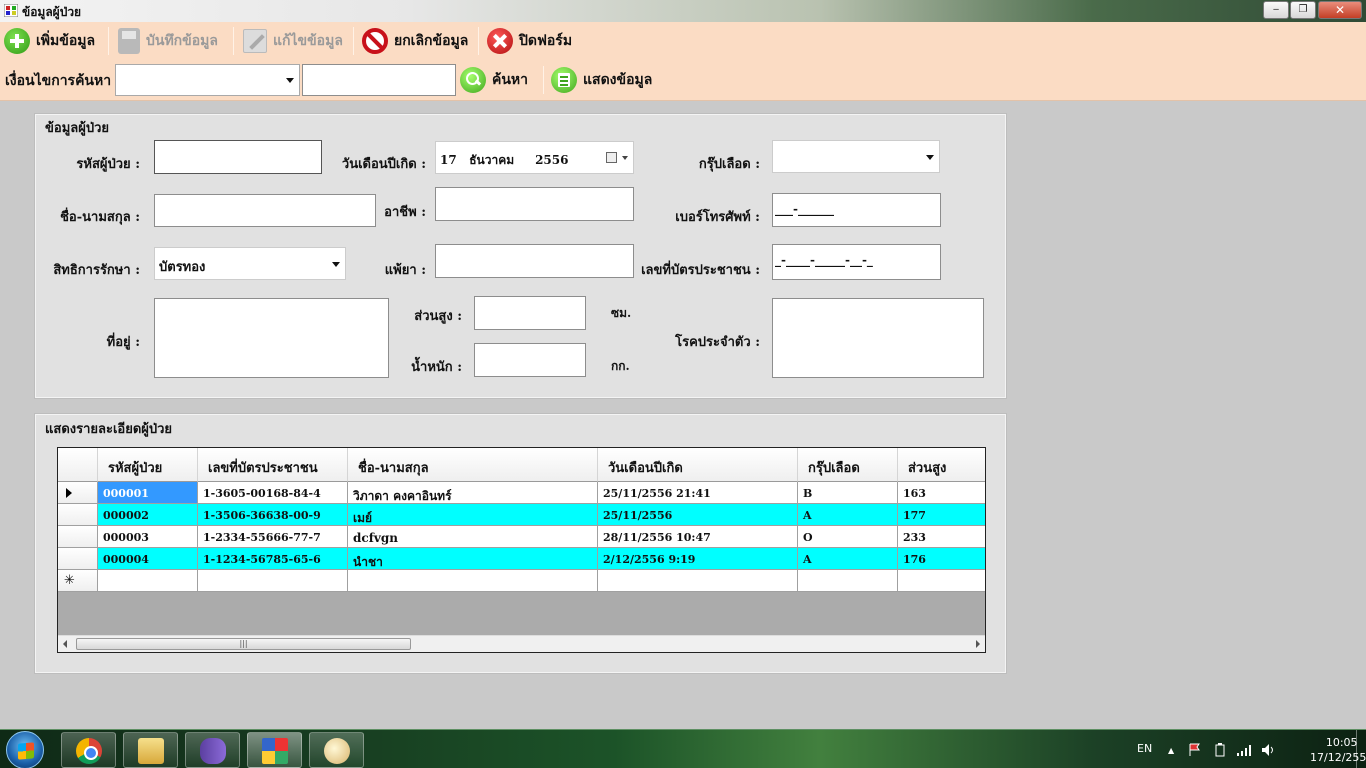 The image size is (1366, 768). What do you see at coordinates (238, 157) in the screenshot?
I see `patient-id-input` at bounding box center [238, 157].